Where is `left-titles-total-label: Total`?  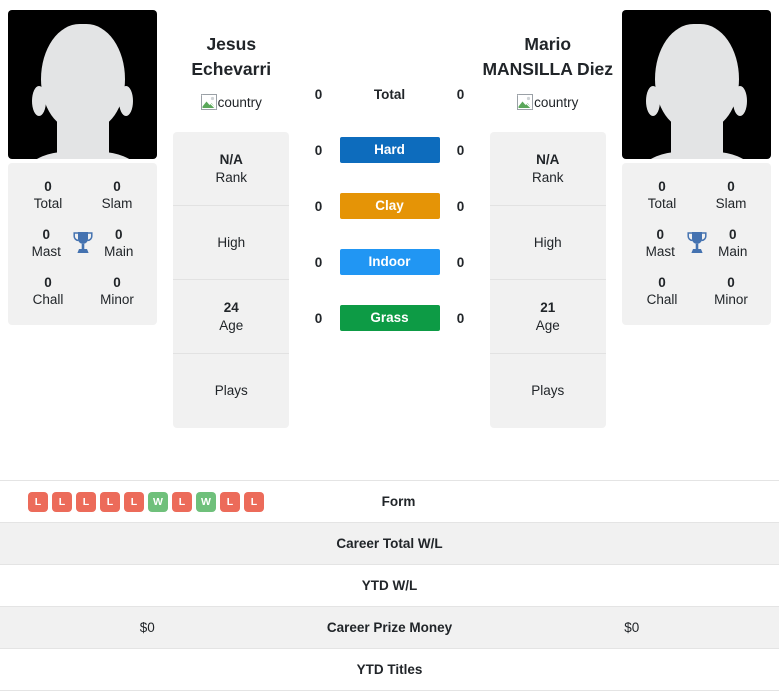
left-titles-total-label: Total is located at coordinates (48, 203).